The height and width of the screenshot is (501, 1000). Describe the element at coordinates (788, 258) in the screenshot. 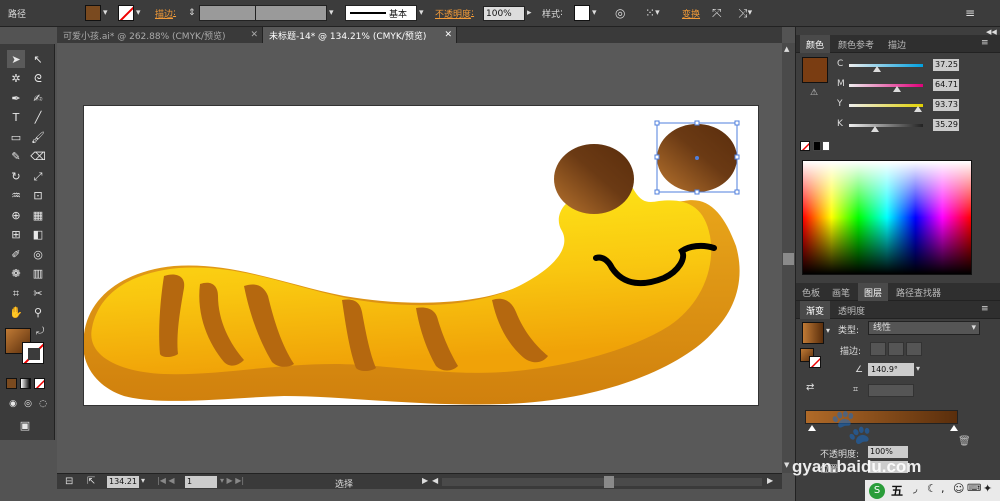

I see `vertical-scrollbar: ▲ ▼` at that location.